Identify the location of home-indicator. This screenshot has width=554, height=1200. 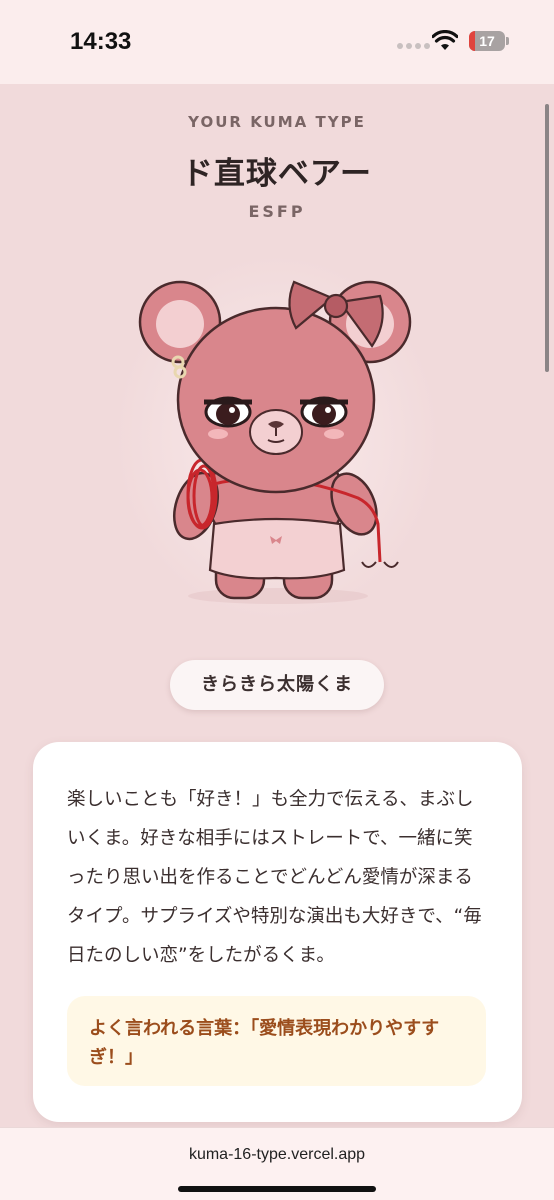
(277, 1189).